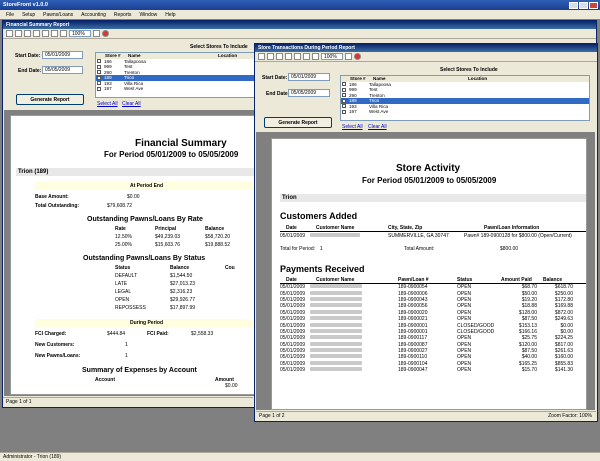  What do you see at coordinates (319, 216) in the screenshot?
I see `customers-added-title: Customers Added` at bounding box center [319, 216].